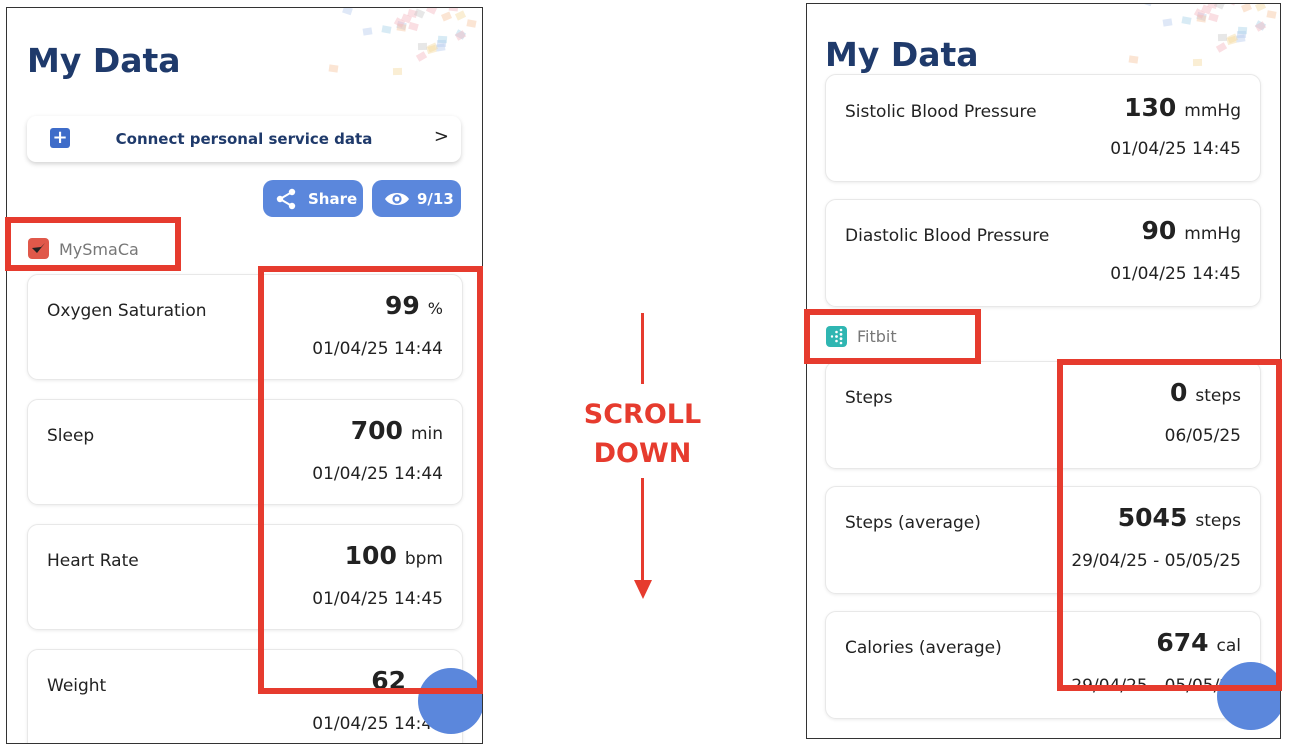  I want to click on metric-name: Sistolic Blood Pressure, so click(941, 112).